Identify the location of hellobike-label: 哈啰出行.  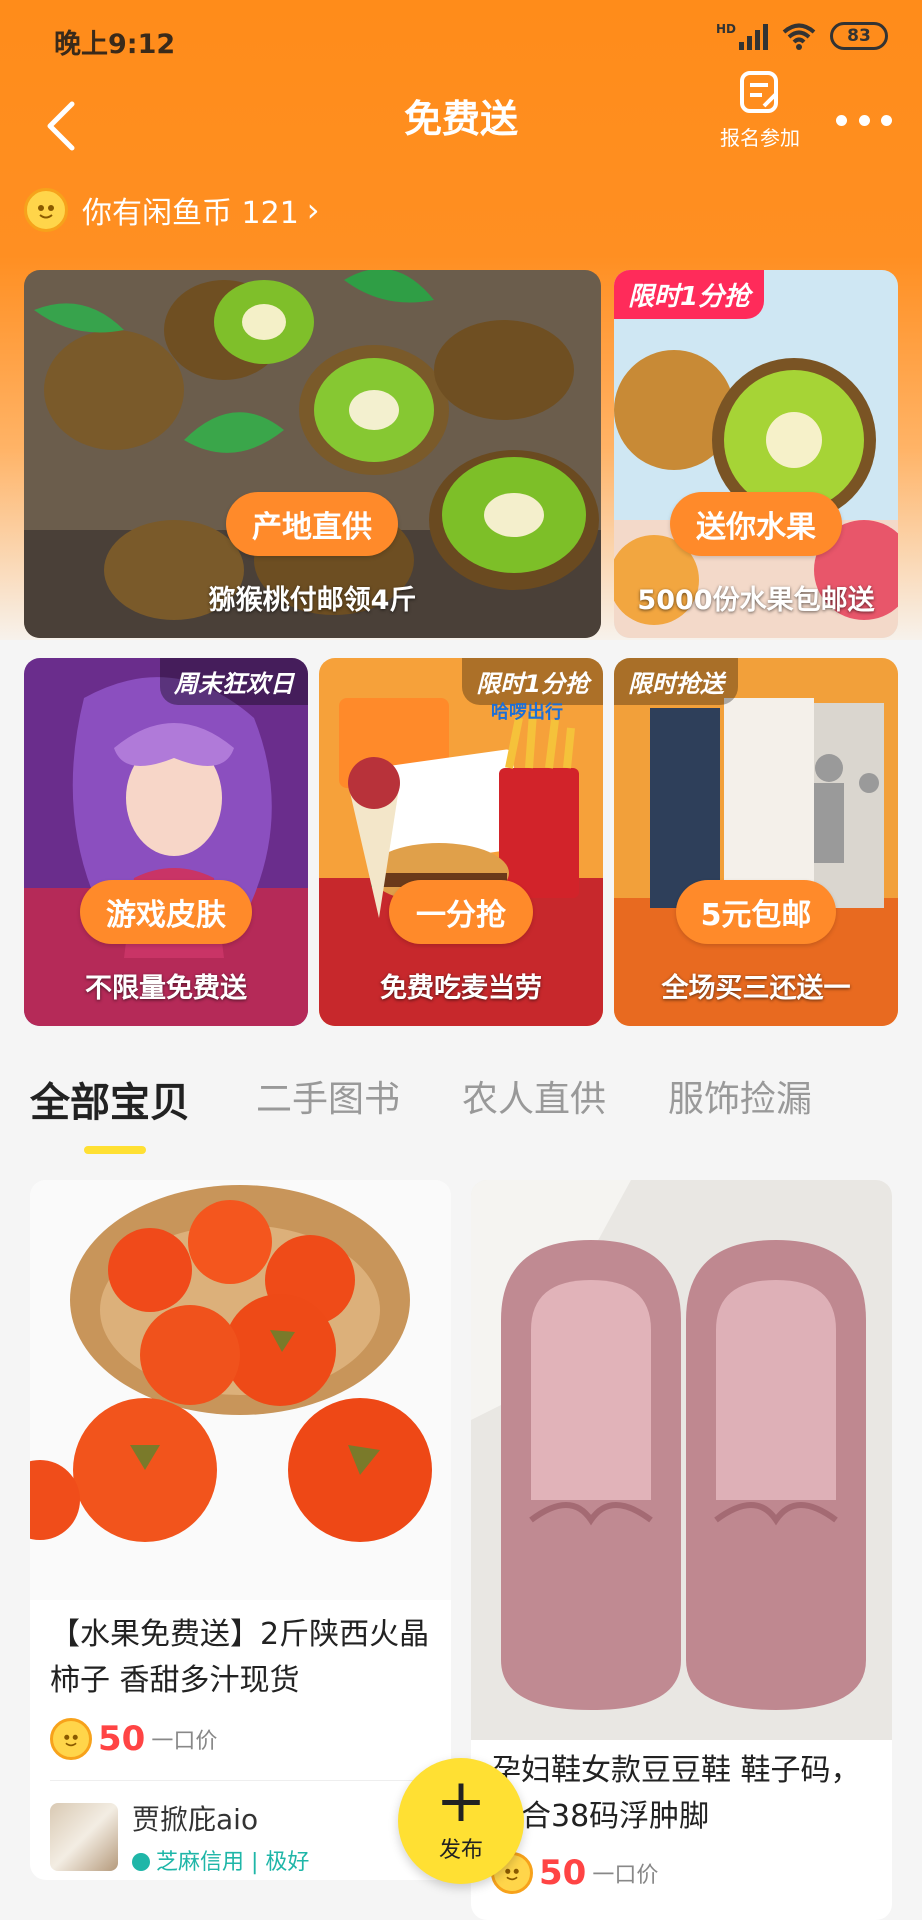
(527, 712).